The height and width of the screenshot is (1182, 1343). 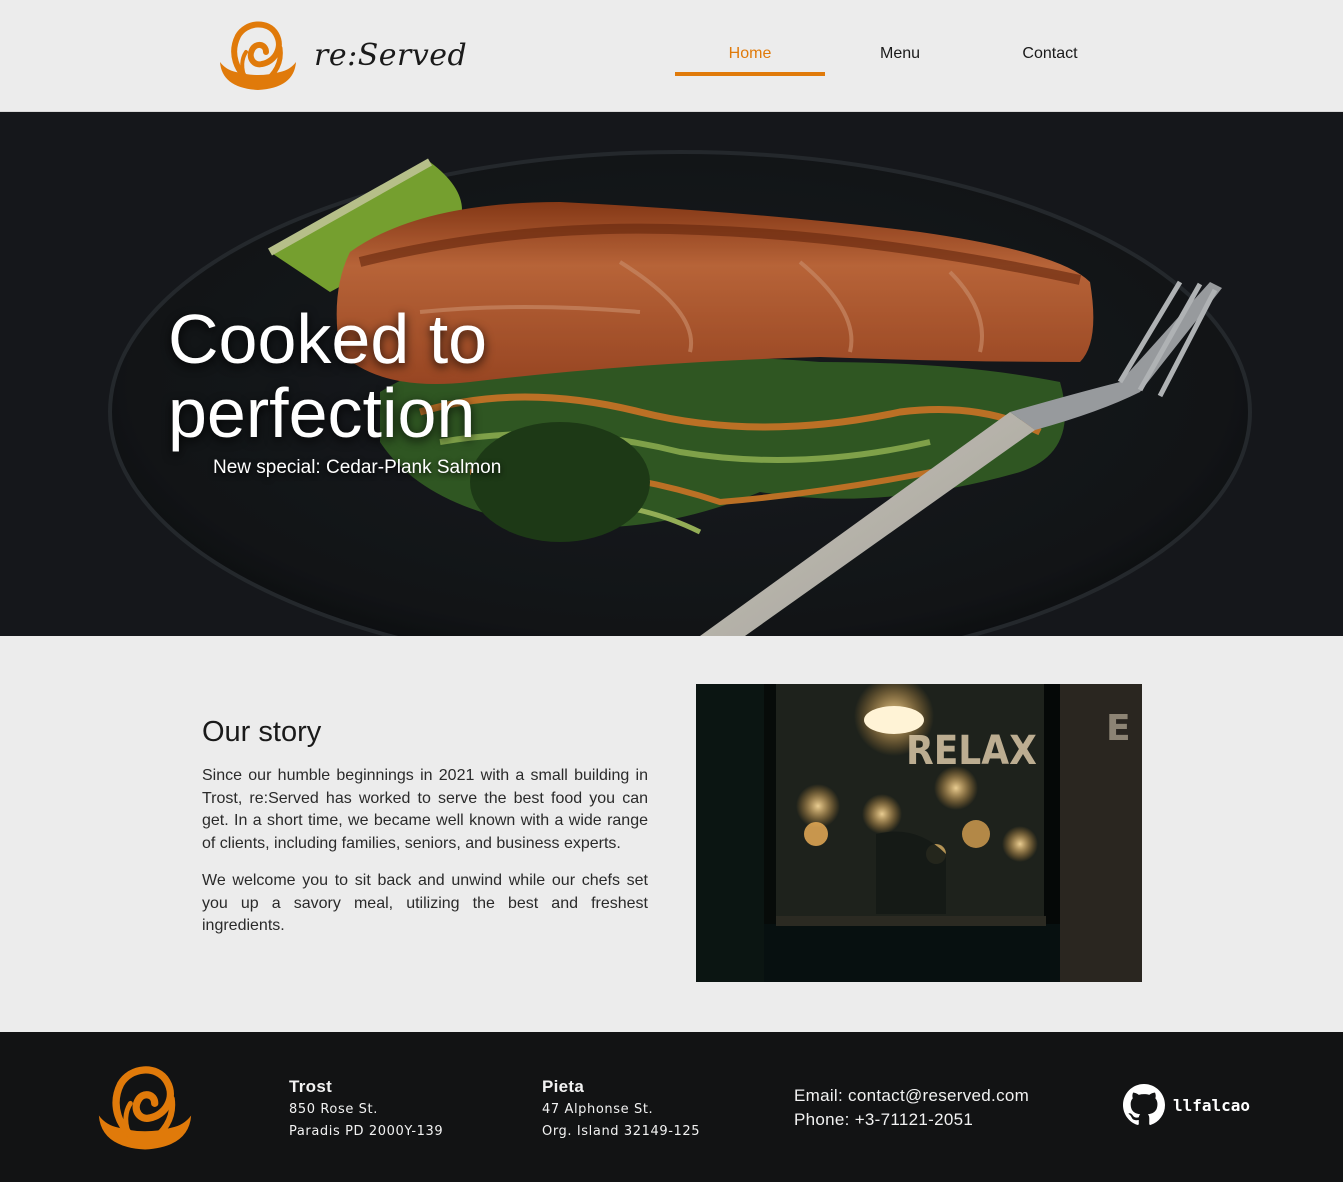 I want to click on github-link: llfalcao, so click(x=1186, y=1105).